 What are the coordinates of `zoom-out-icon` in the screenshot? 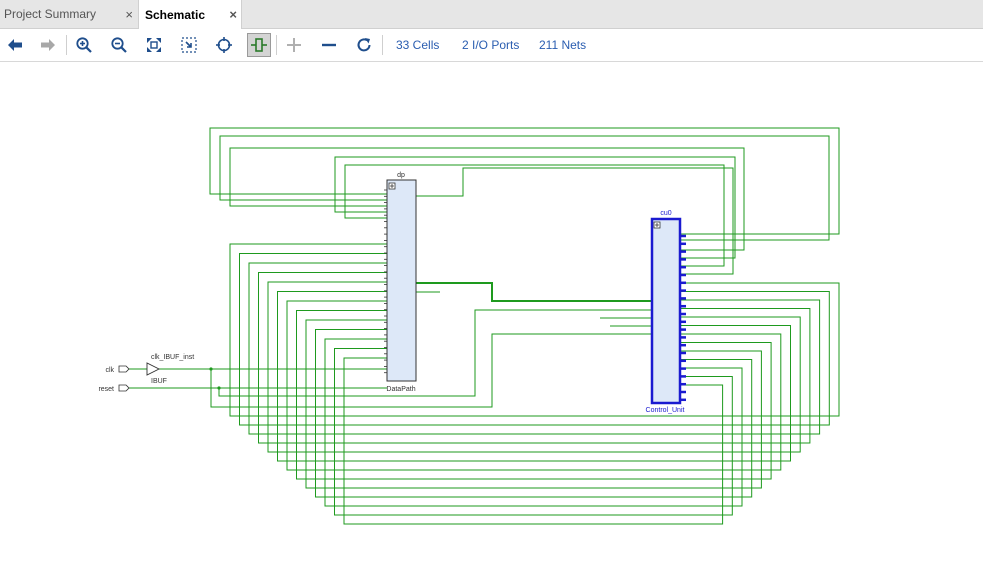 It's located at (119, 45).